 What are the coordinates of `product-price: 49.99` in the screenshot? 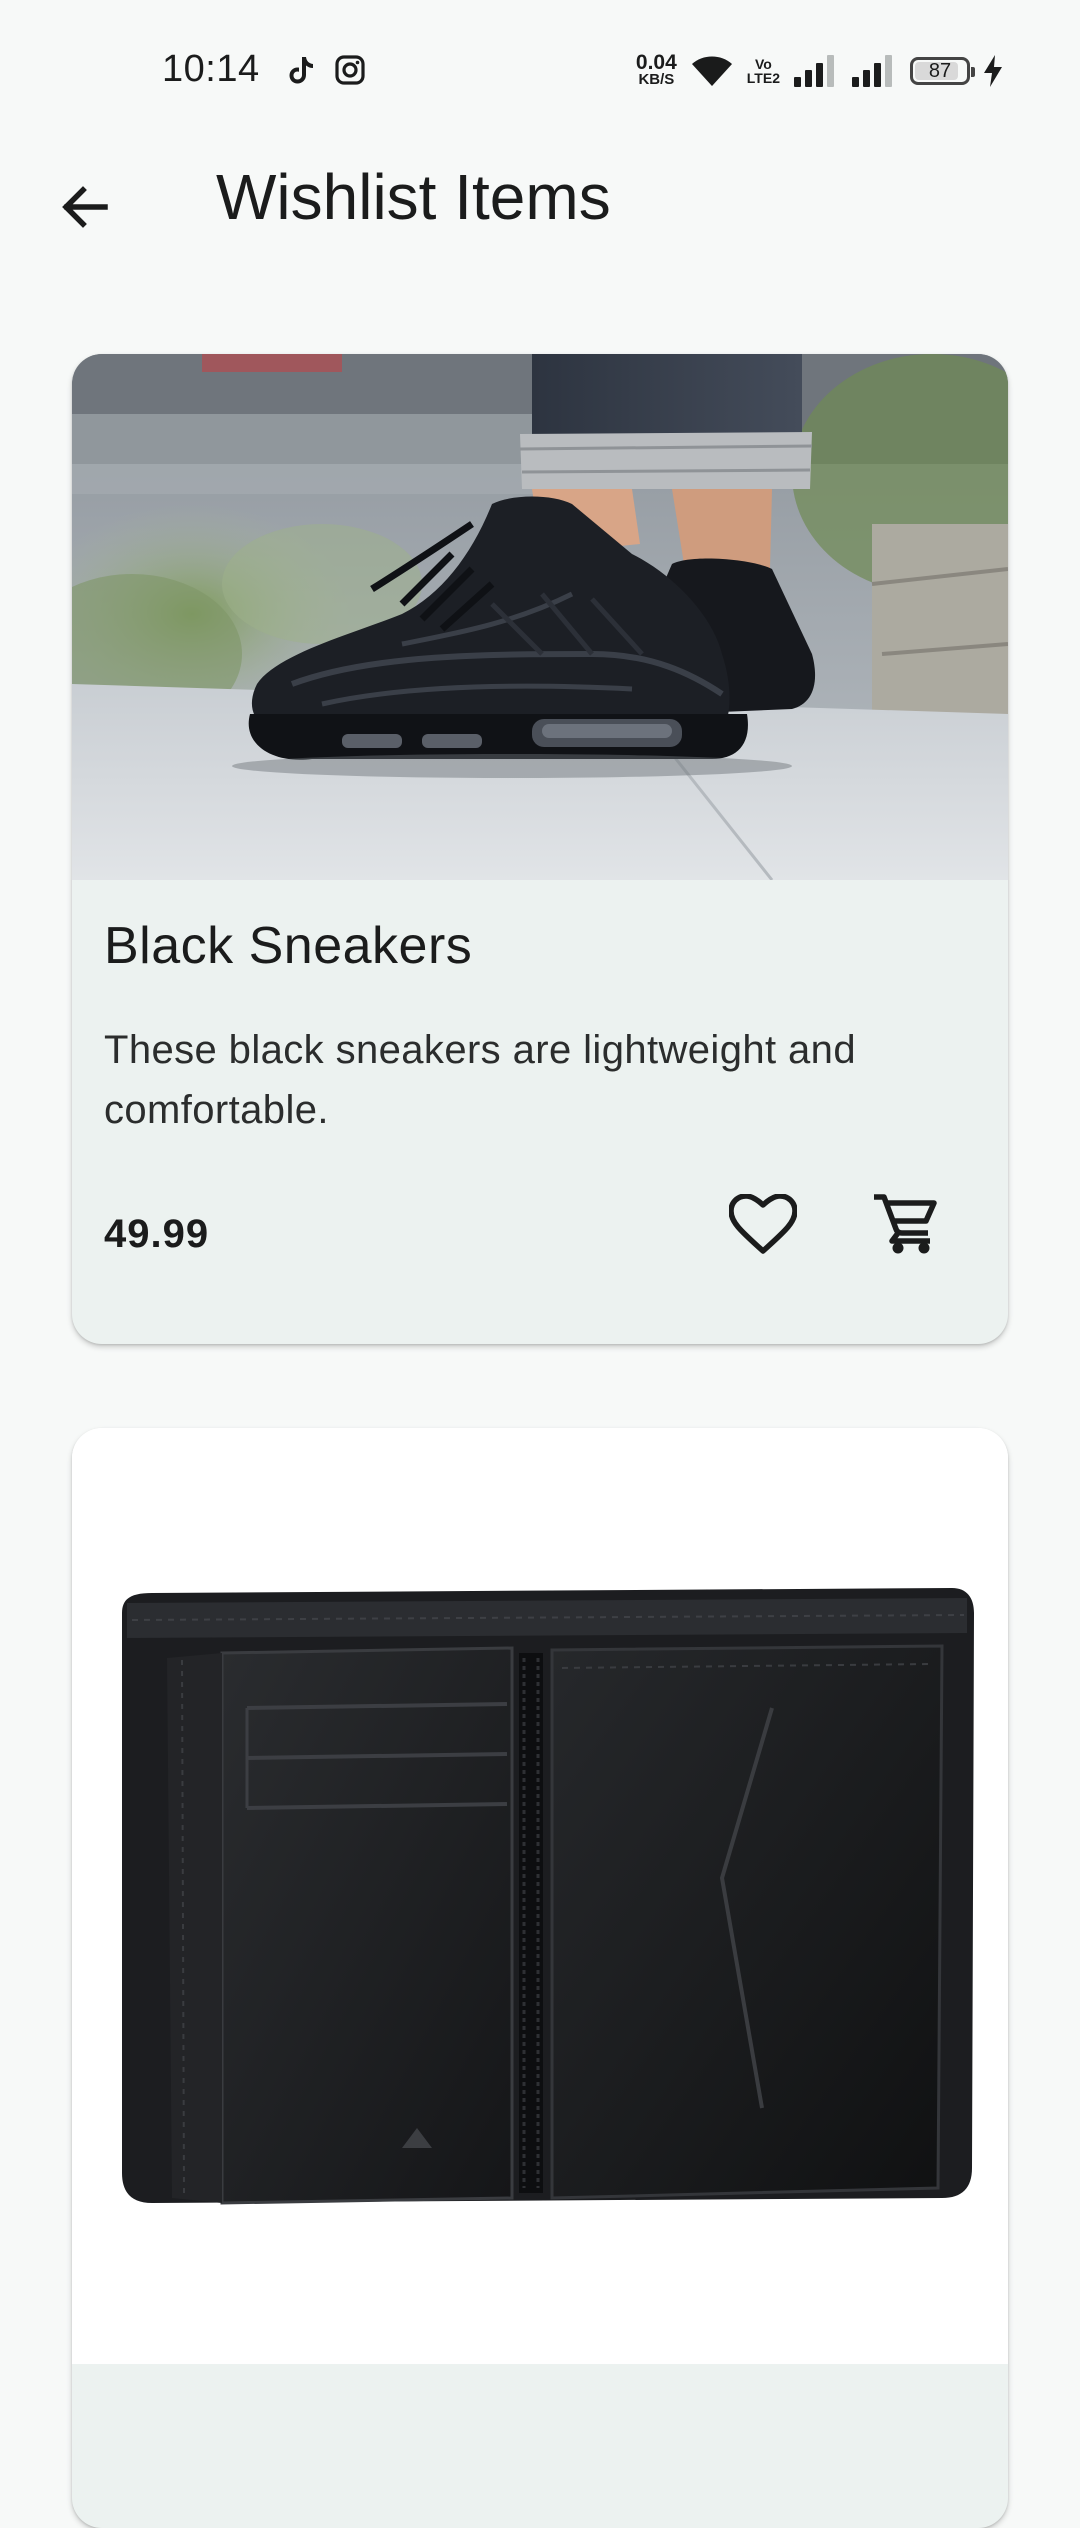 It's located at (157, 1234).